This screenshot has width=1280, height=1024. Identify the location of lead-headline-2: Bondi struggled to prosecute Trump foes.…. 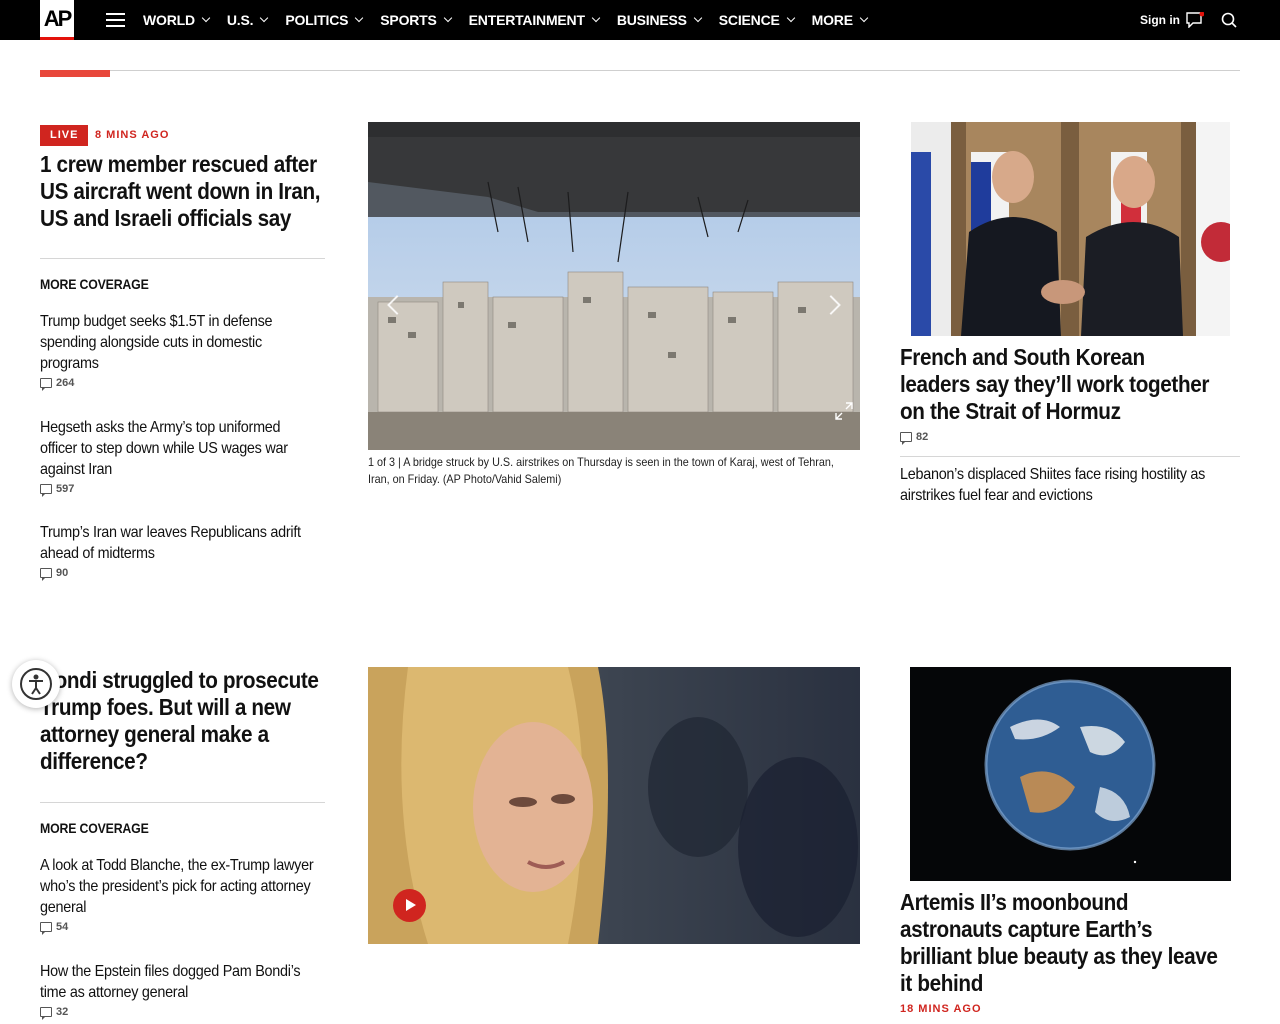
(184, 721).